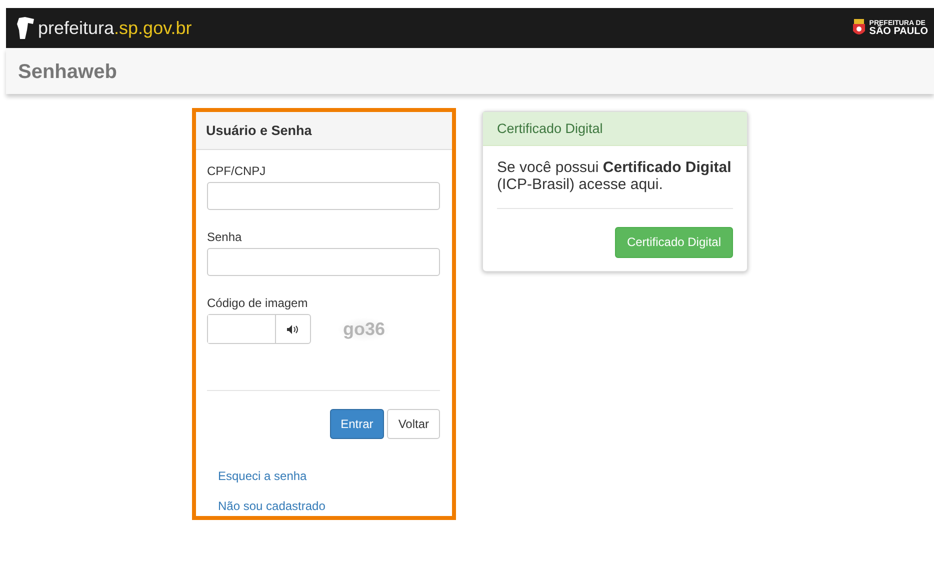 The width and height of the screenshot is (934, 582). I want to click on card-text: Se você possui Certificado Digital (ICP-Brasil) acesse aqui., so click(614, 176).